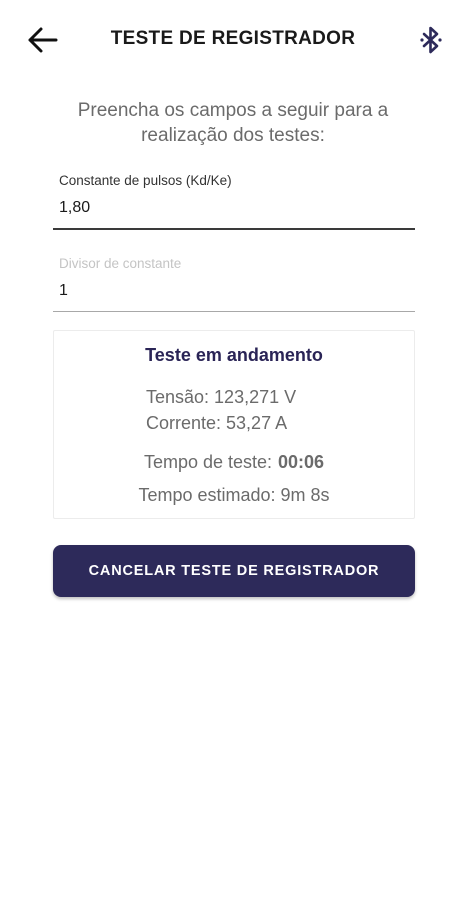  I want to click on divisor-field-label: Divisor de constante, so click(120, 263).